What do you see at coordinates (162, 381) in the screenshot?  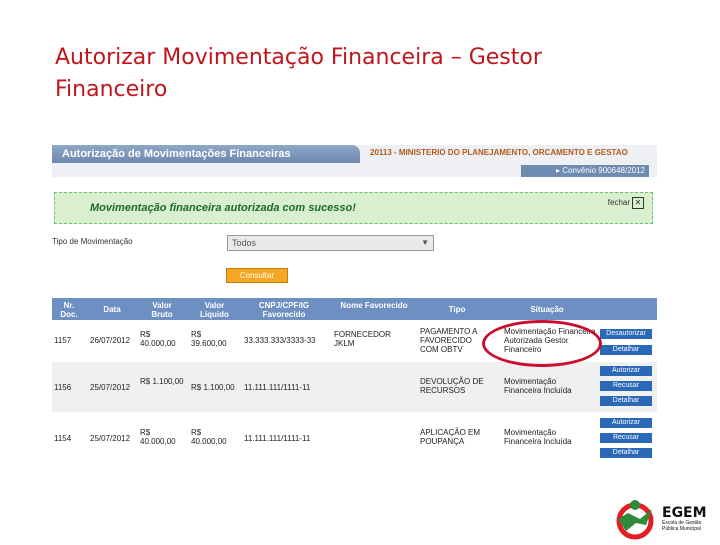 I see `gross-value: R$ 1.100,00` at bounding box center [162, 381].